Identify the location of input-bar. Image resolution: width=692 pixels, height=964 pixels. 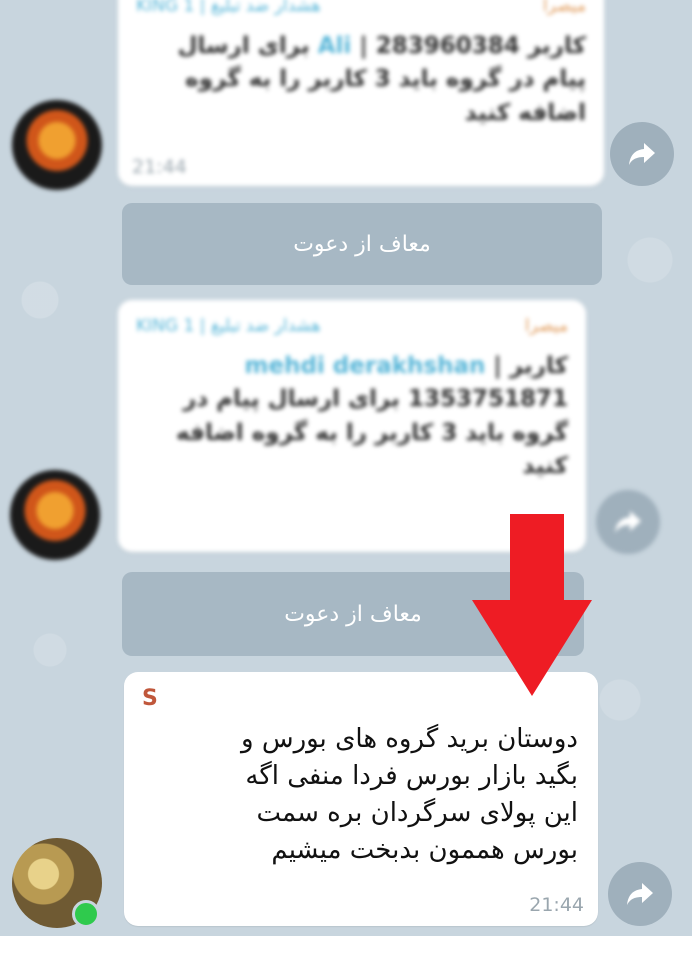
(346, 950).